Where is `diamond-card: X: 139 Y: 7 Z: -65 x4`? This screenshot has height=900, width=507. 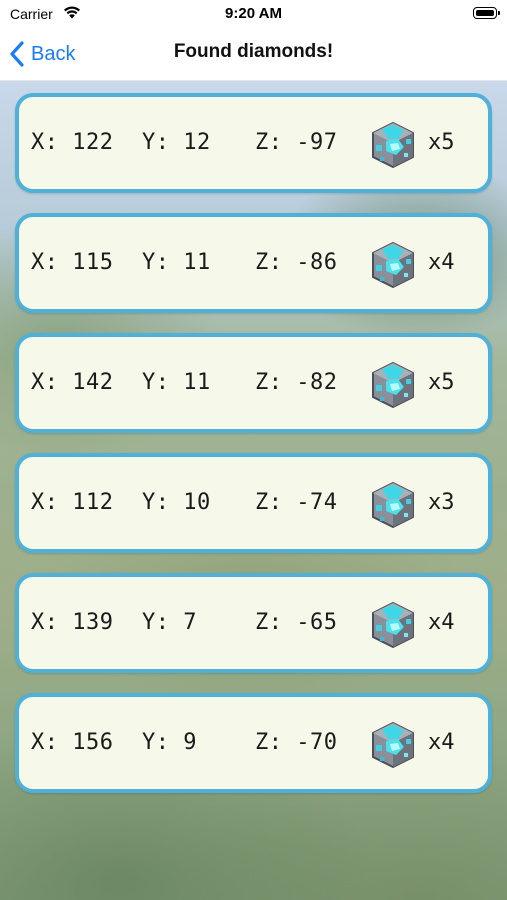 diamond-card: X: 139 Y: 7 Z: -65 x4 is located at coordinates (253, 623).